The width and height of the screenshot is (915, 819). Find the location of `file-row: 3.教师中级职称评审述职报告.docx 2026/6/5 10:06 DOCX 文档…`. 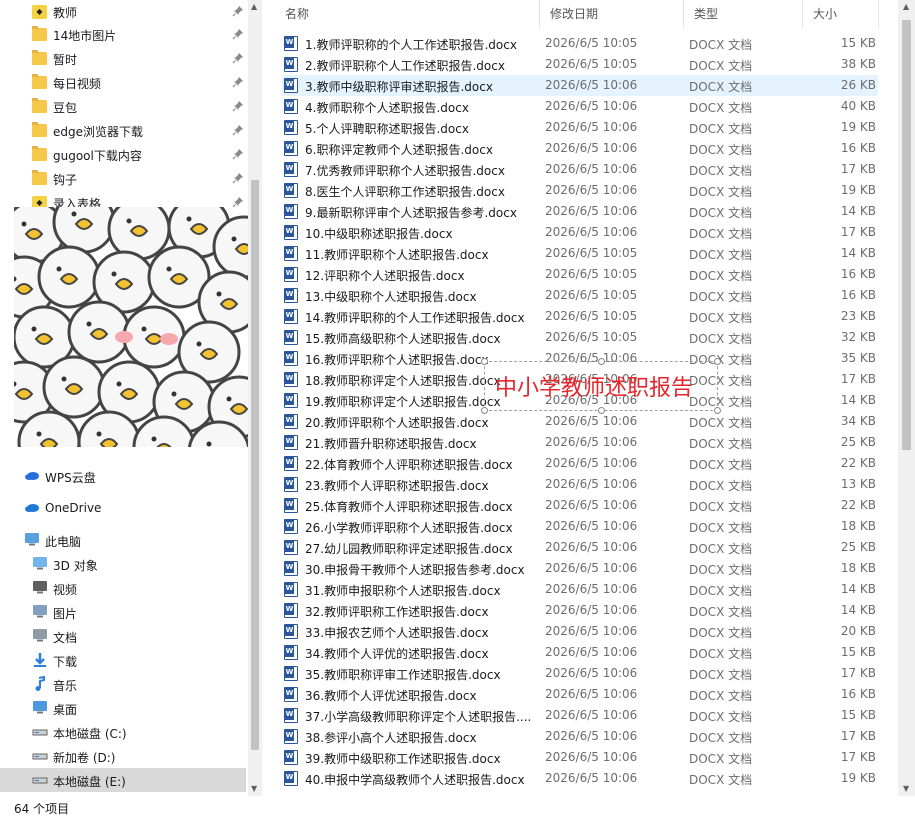

file-row: 3.教师中级职称评审述职报告.docx 2026/6/5 10:06 DOCX 文档… is located at coordinates (580, 85).